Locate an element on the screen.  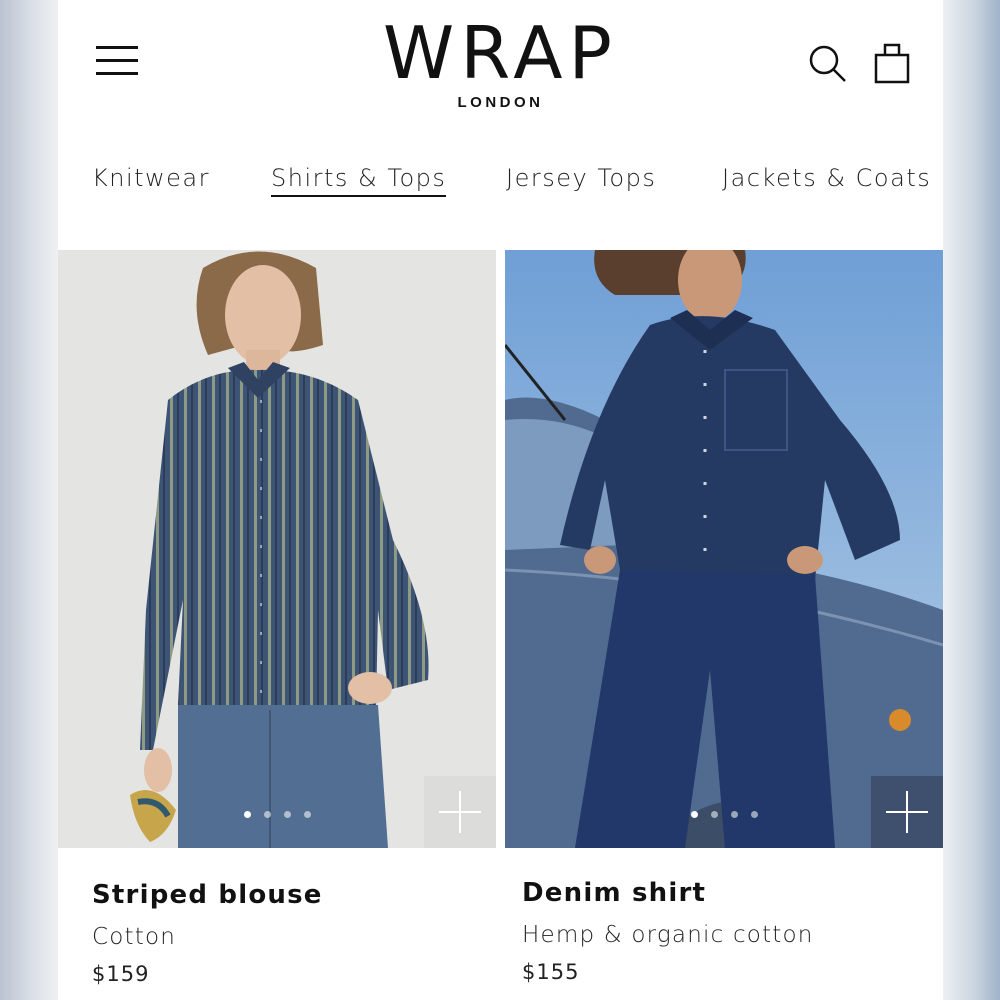
product-name: Denim shirt is located at coordinates (668, 893).